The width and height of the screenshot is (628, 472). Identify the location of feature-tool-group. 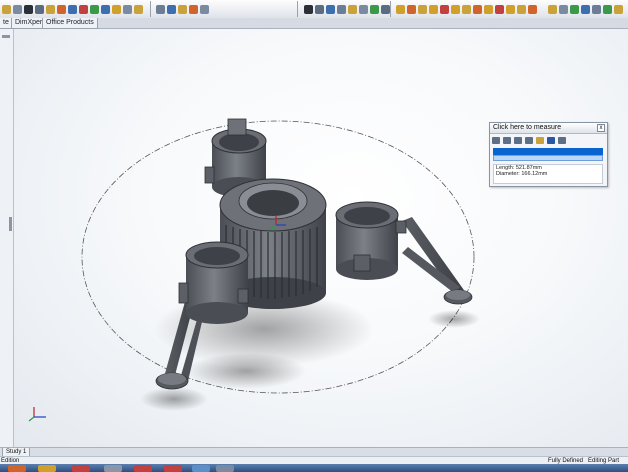
(466, 9).